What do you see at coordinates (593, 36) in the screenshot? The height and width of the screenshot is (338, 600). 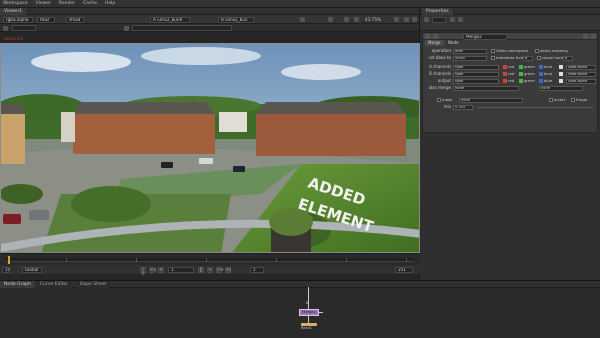 I see `close-icon` at bounding box center [593, 36].